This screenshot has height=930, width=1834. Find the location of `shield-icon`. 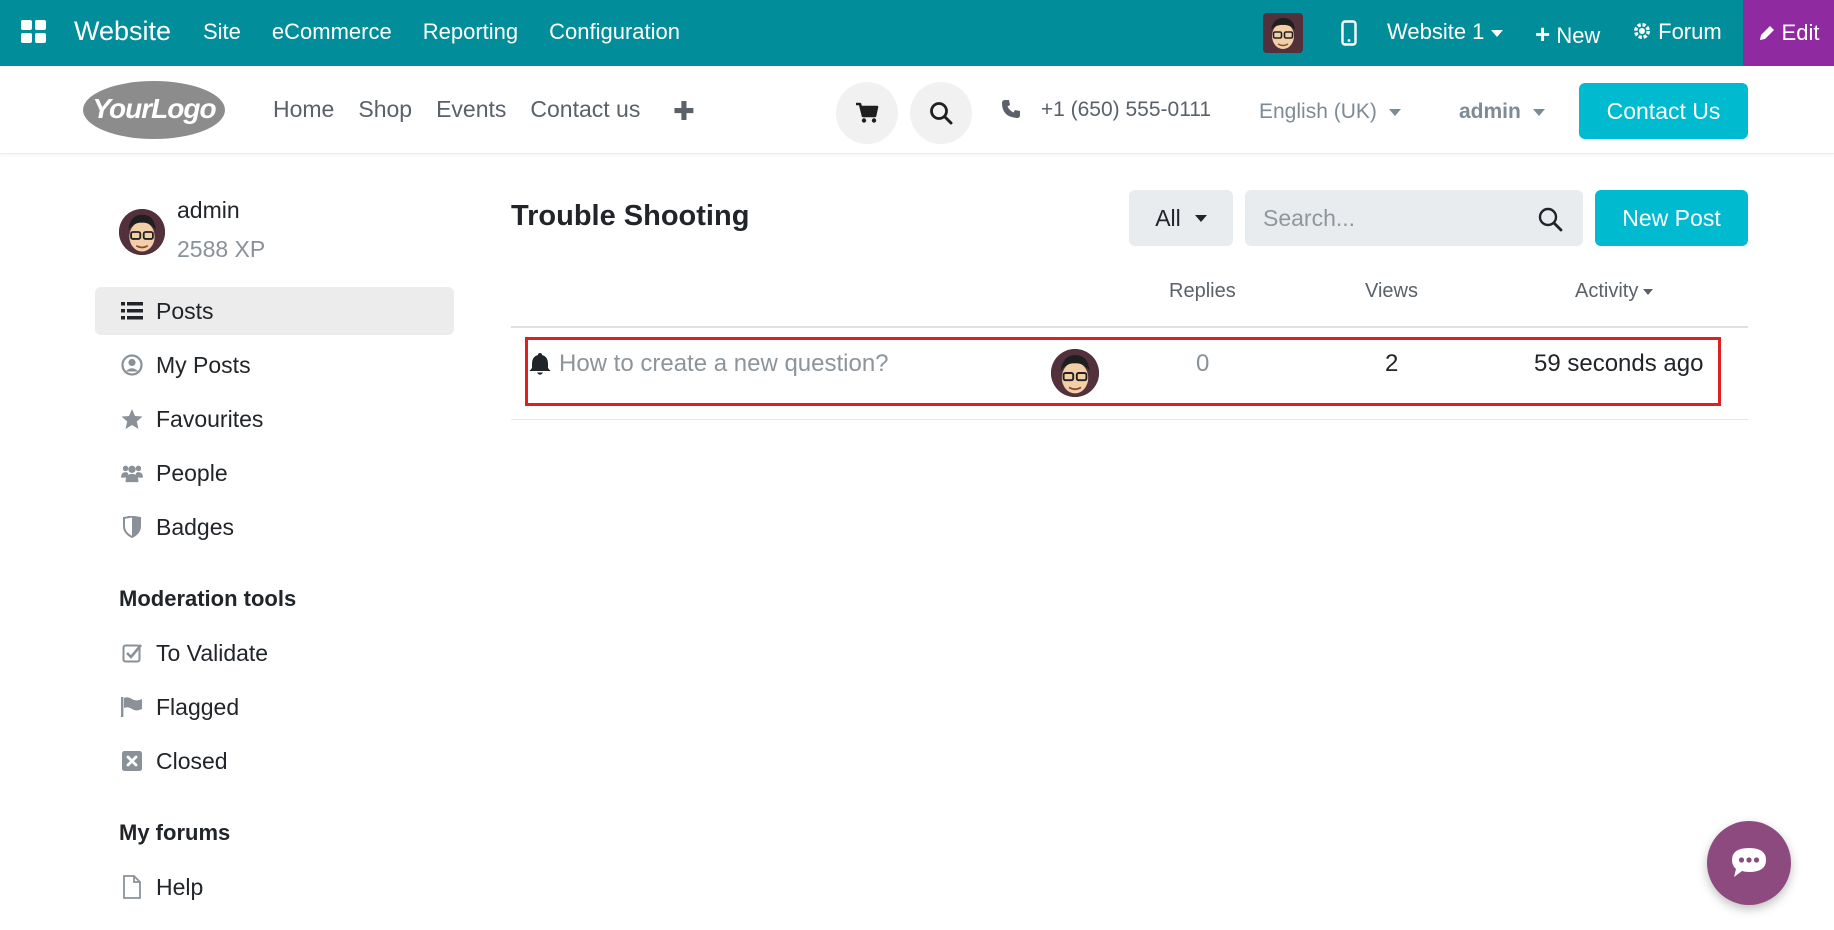

shield-icon is located at coordinates (132, 527).